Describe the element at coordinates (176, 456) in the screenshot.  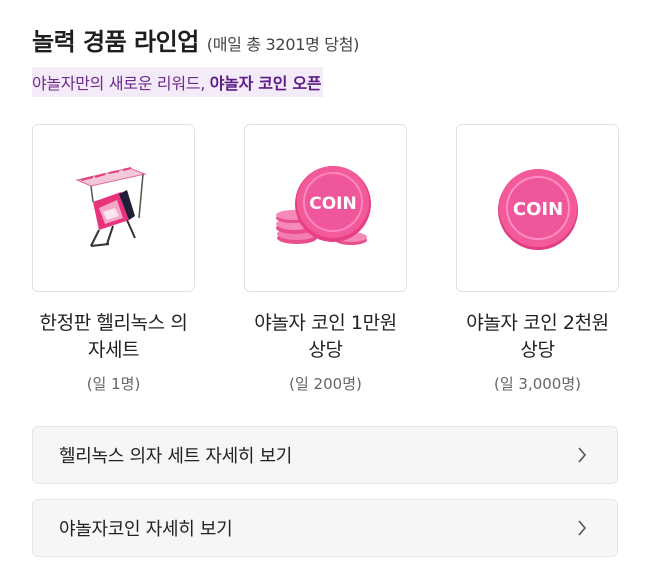
I see `chair-details-label: 헬리녹스 의자 세트 자세히 보기` at that location.